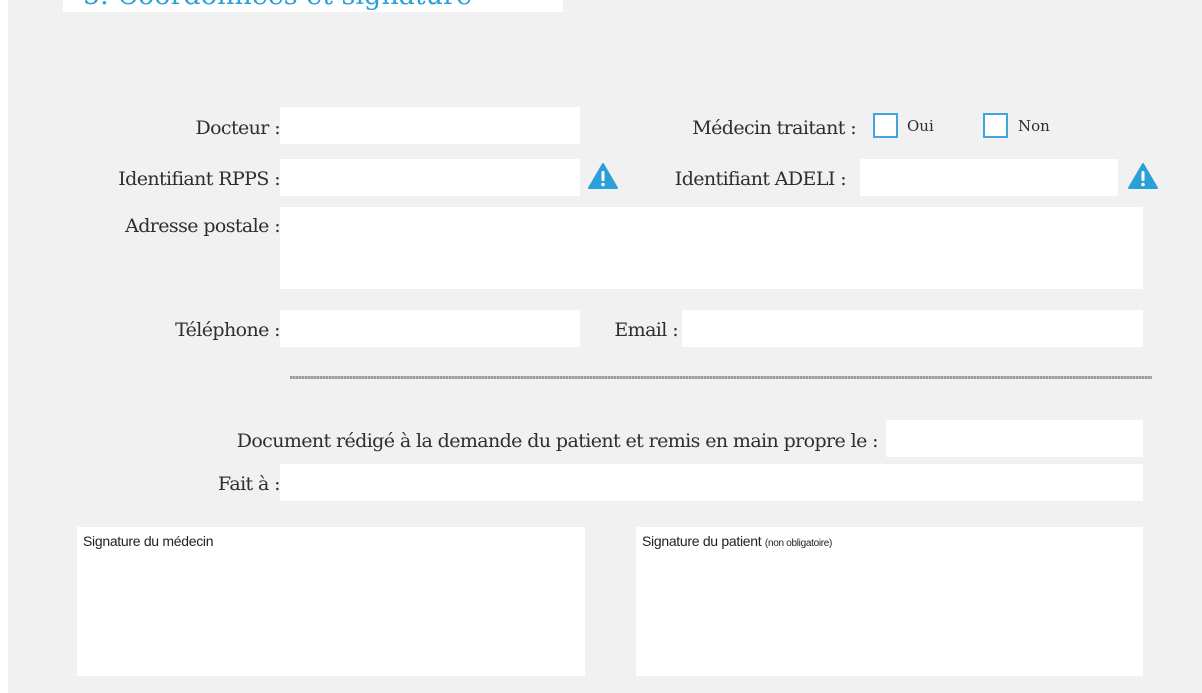 The width and height of the screenshot is (1202, 693). Describe the element at coordinates (430, 125) in the screenshot. I see `docteur-field` at that location.